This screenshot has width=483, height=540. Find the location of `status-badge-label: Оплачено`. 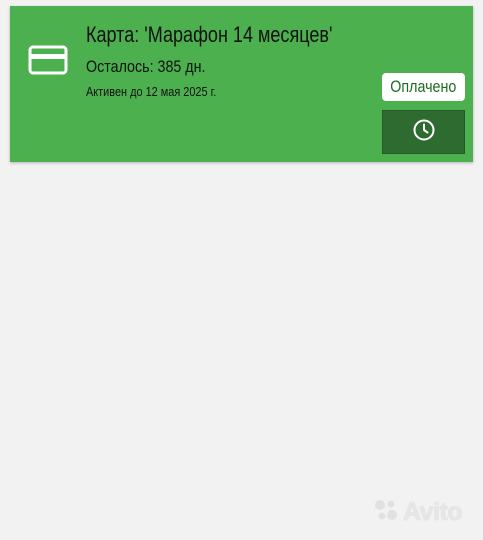

status-badge-label: Оплачено is located at coordinates (423, 86).